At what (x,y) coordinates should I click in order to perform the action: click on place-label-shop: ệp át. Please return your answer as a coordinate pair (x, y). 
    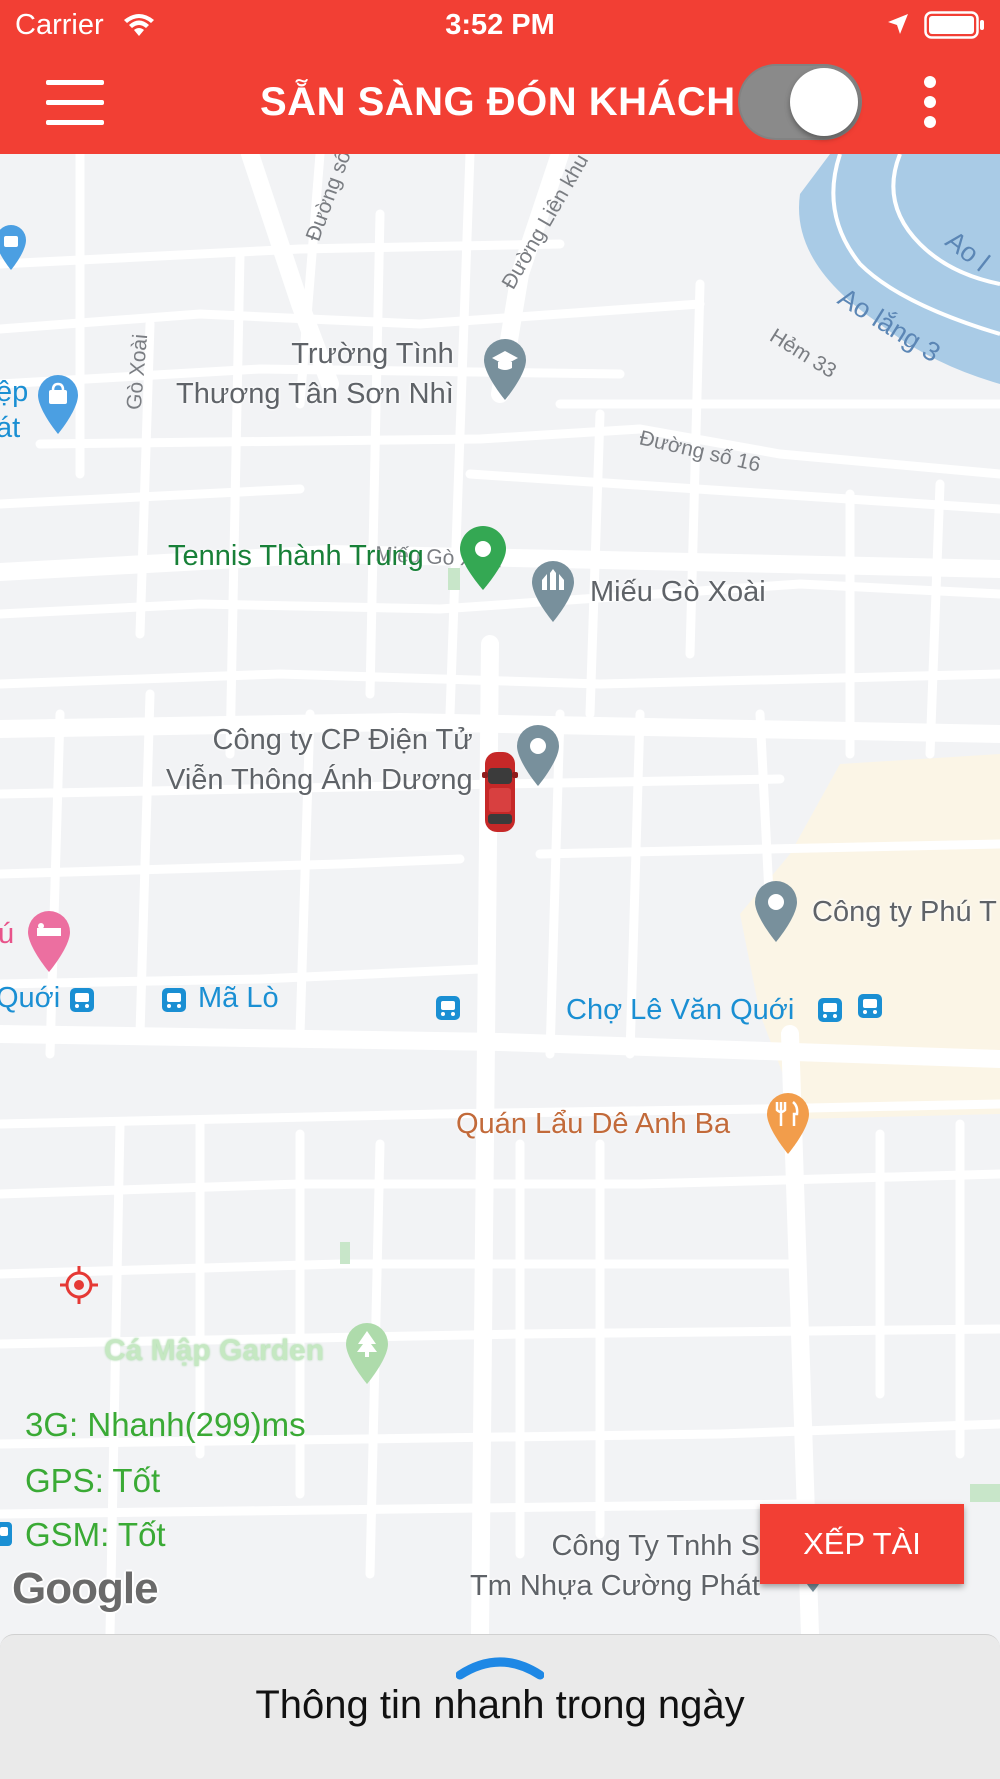
    Looking at the image, I should click on (14, 410).